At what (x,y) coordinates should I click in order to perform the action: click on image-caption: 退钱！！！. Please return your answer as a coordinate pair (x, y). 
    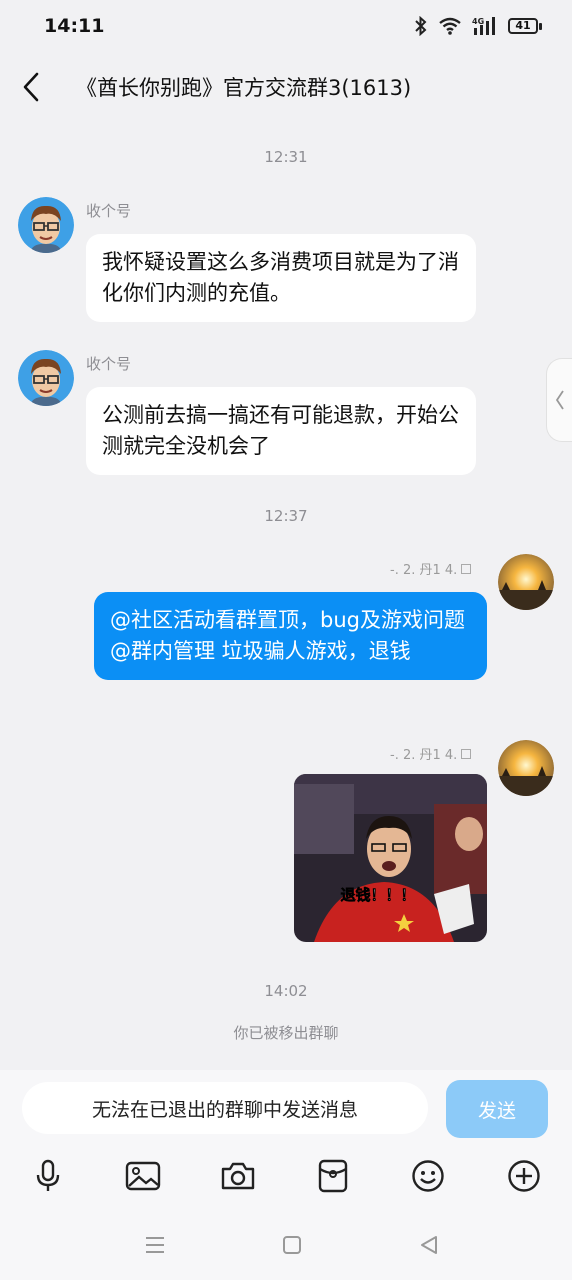
    Looking at the image, I should click on (377, 895).